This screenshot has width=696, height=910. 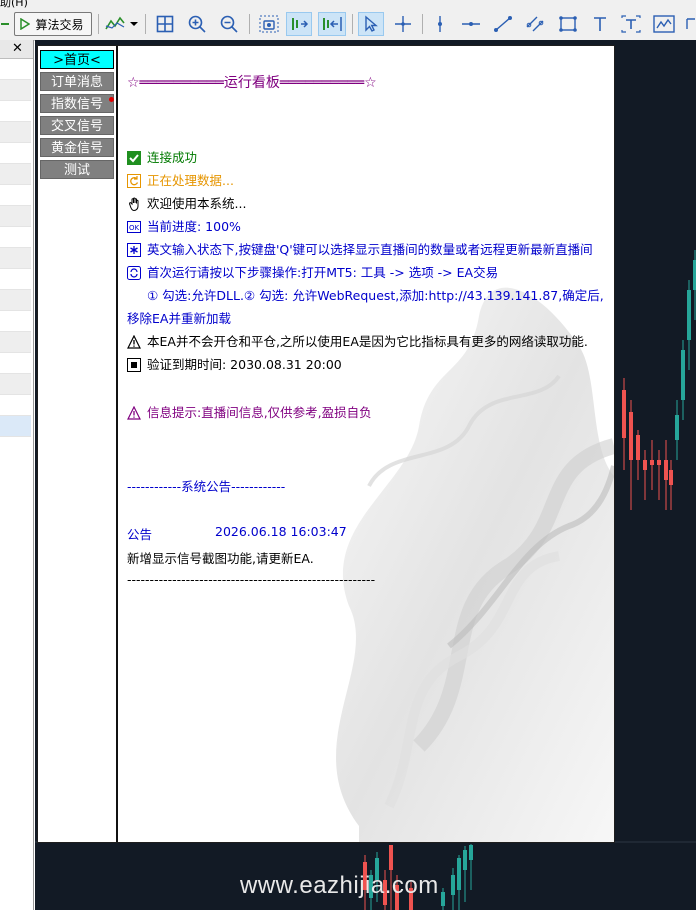 I want to click on text-button, so click(x=600, y=24).